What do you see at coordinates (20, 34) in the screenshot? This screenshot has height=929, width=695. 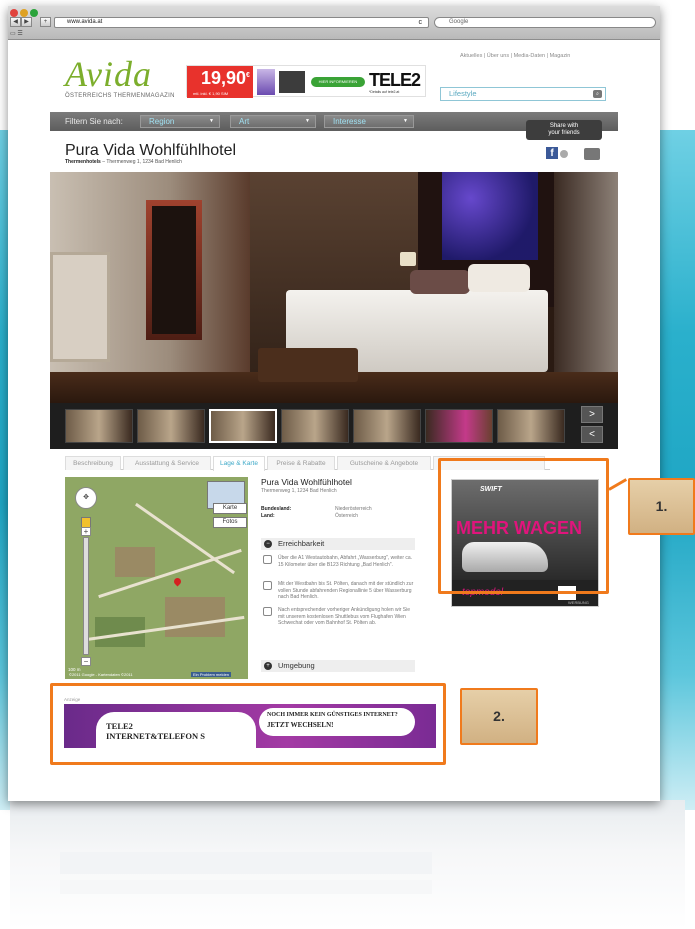 I see `bookmarks-icon: ▭ ☰` at bounding box center [20, 34].